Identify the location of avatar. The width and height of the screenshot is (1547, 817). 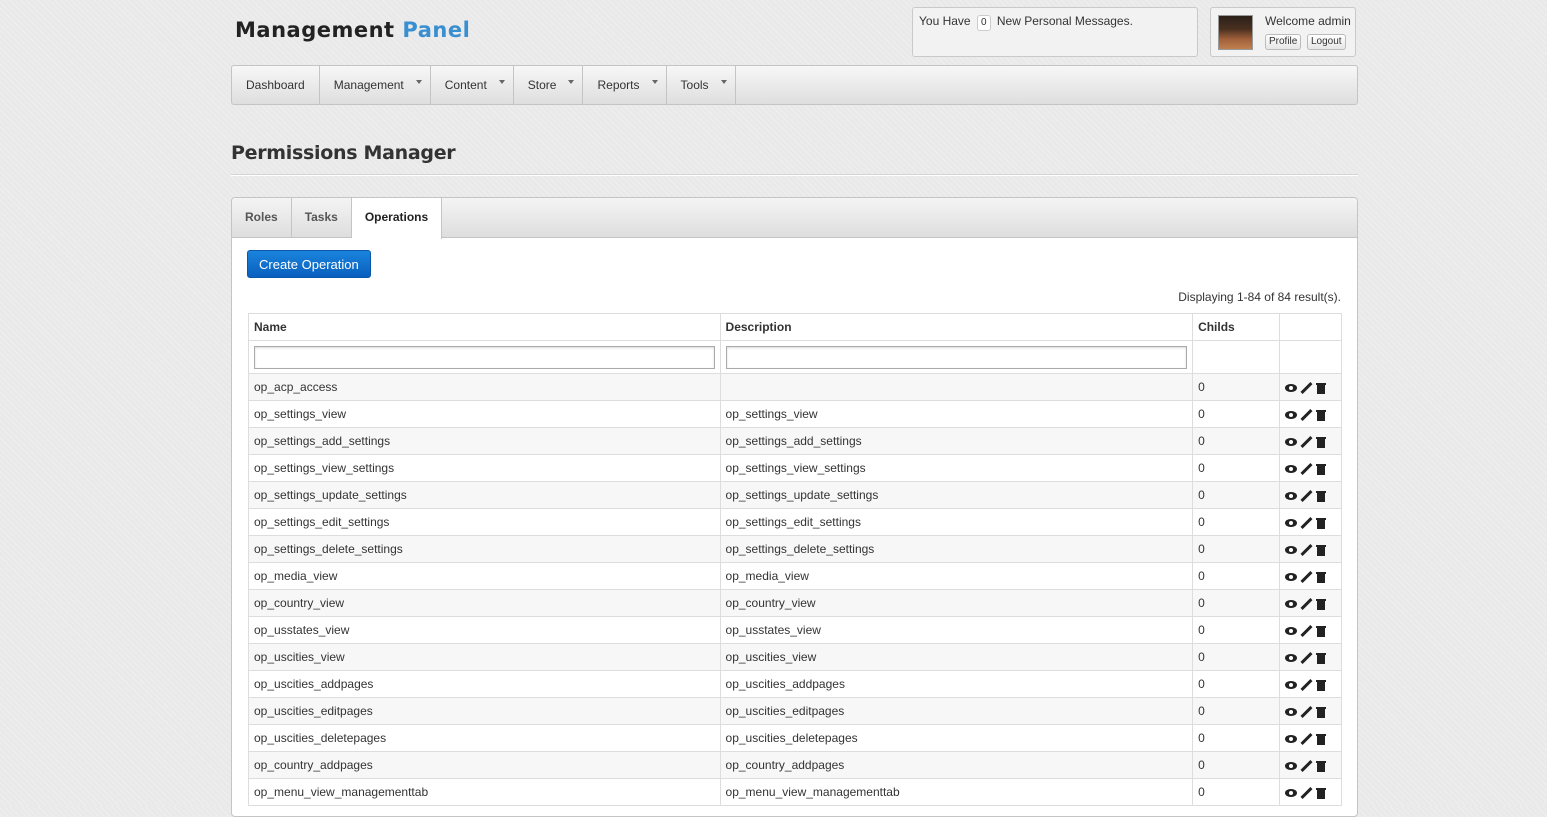
(1235, 32).